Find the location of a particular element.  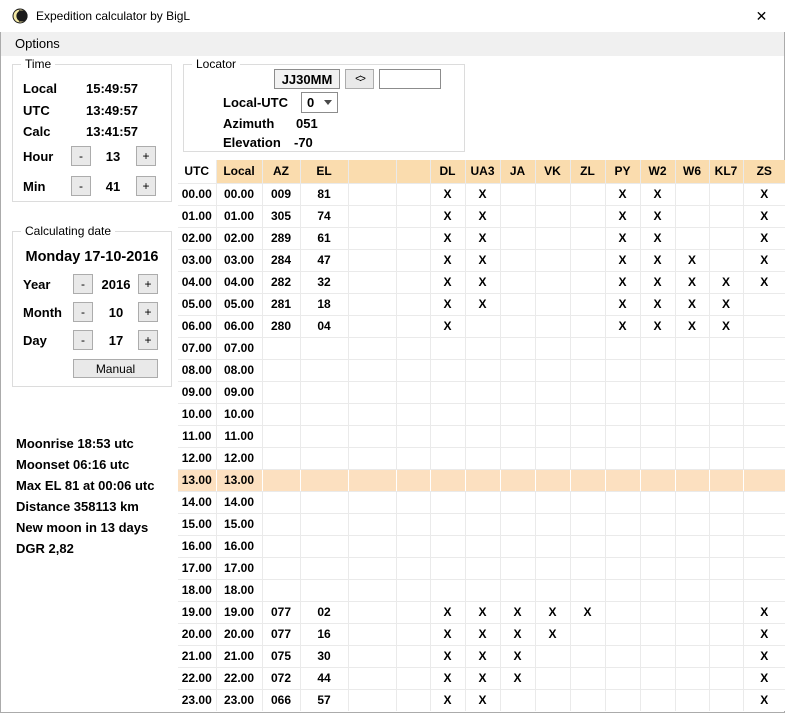

table-cell: 02 is located at coordinates (324, 612).